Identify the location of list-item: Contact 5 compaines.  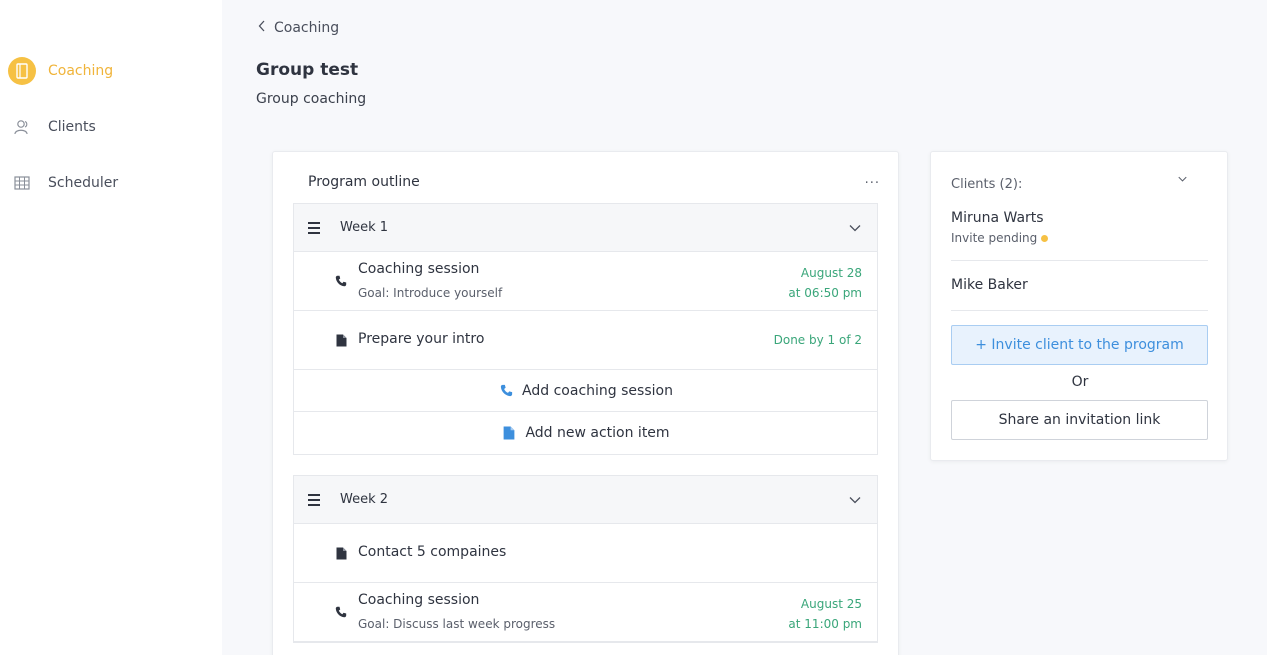
(585, 553).